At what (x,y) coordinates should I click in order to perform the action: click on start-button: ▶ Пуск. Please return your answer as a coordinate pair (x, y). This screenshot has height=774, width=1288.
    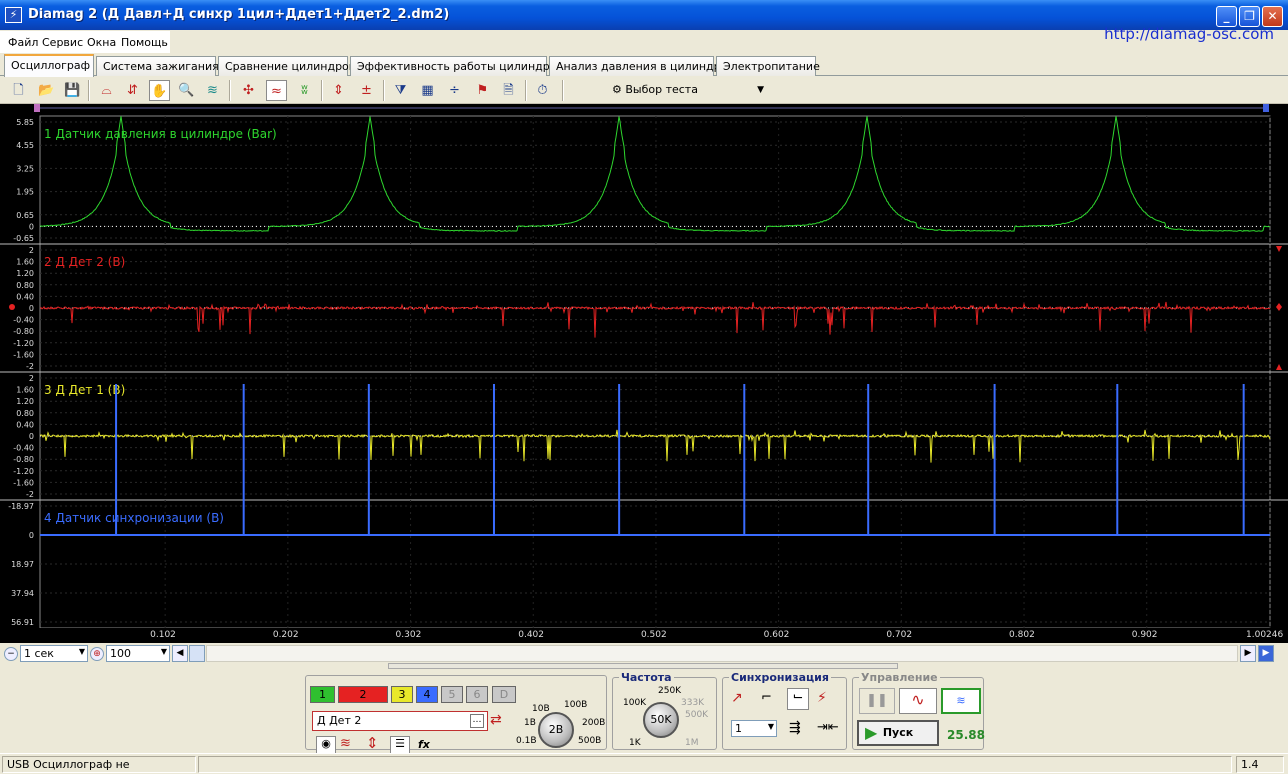
    Looking at the image, I should click on (898, 733).